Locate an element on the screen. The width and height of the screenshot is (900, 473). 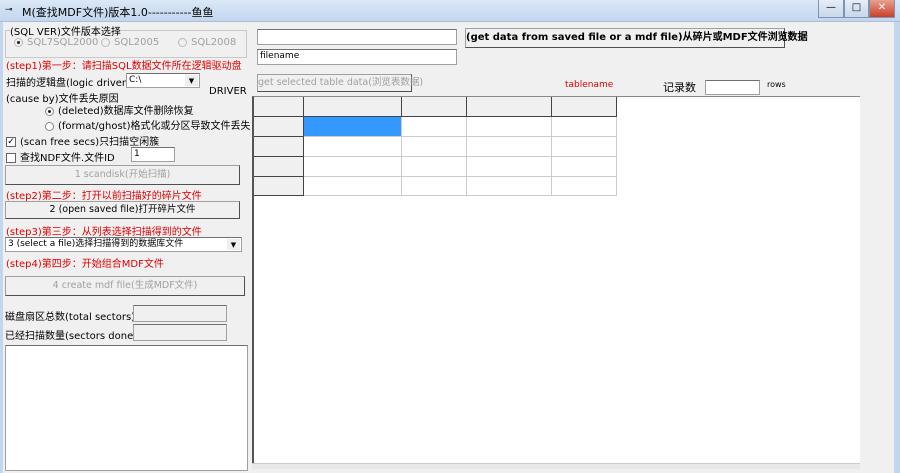
scan-free-checkbox: ✓ (scan free secs)只扫描空闲簇 is located at coordinates (82, 140).